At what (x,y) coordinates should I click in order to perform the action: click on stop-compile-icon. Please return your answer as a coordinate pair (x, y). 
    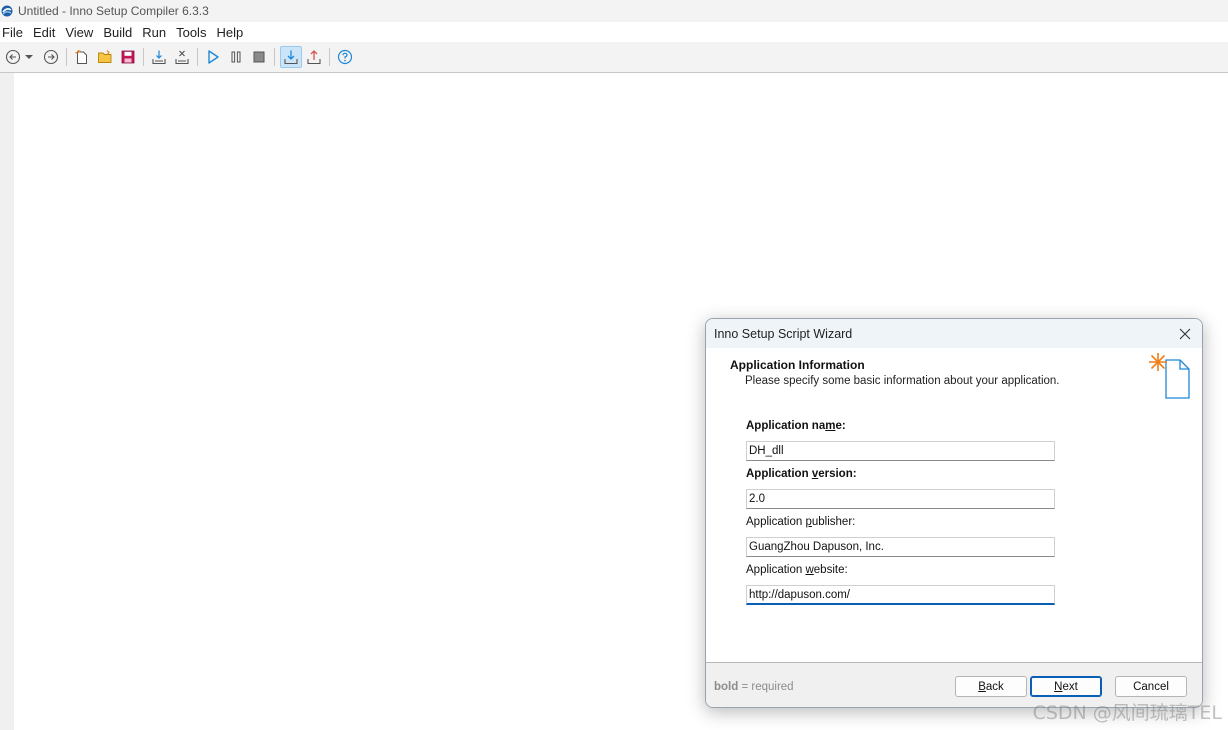
    Looking at the image, I should click on (182, 57).